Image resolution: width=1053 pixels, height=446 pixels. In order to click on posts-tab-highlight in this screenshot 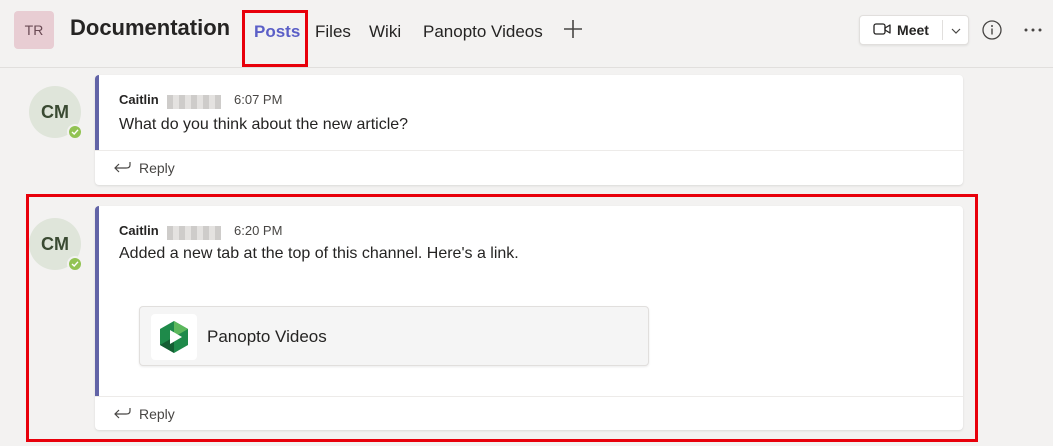, I will do `click(275, 38)`.